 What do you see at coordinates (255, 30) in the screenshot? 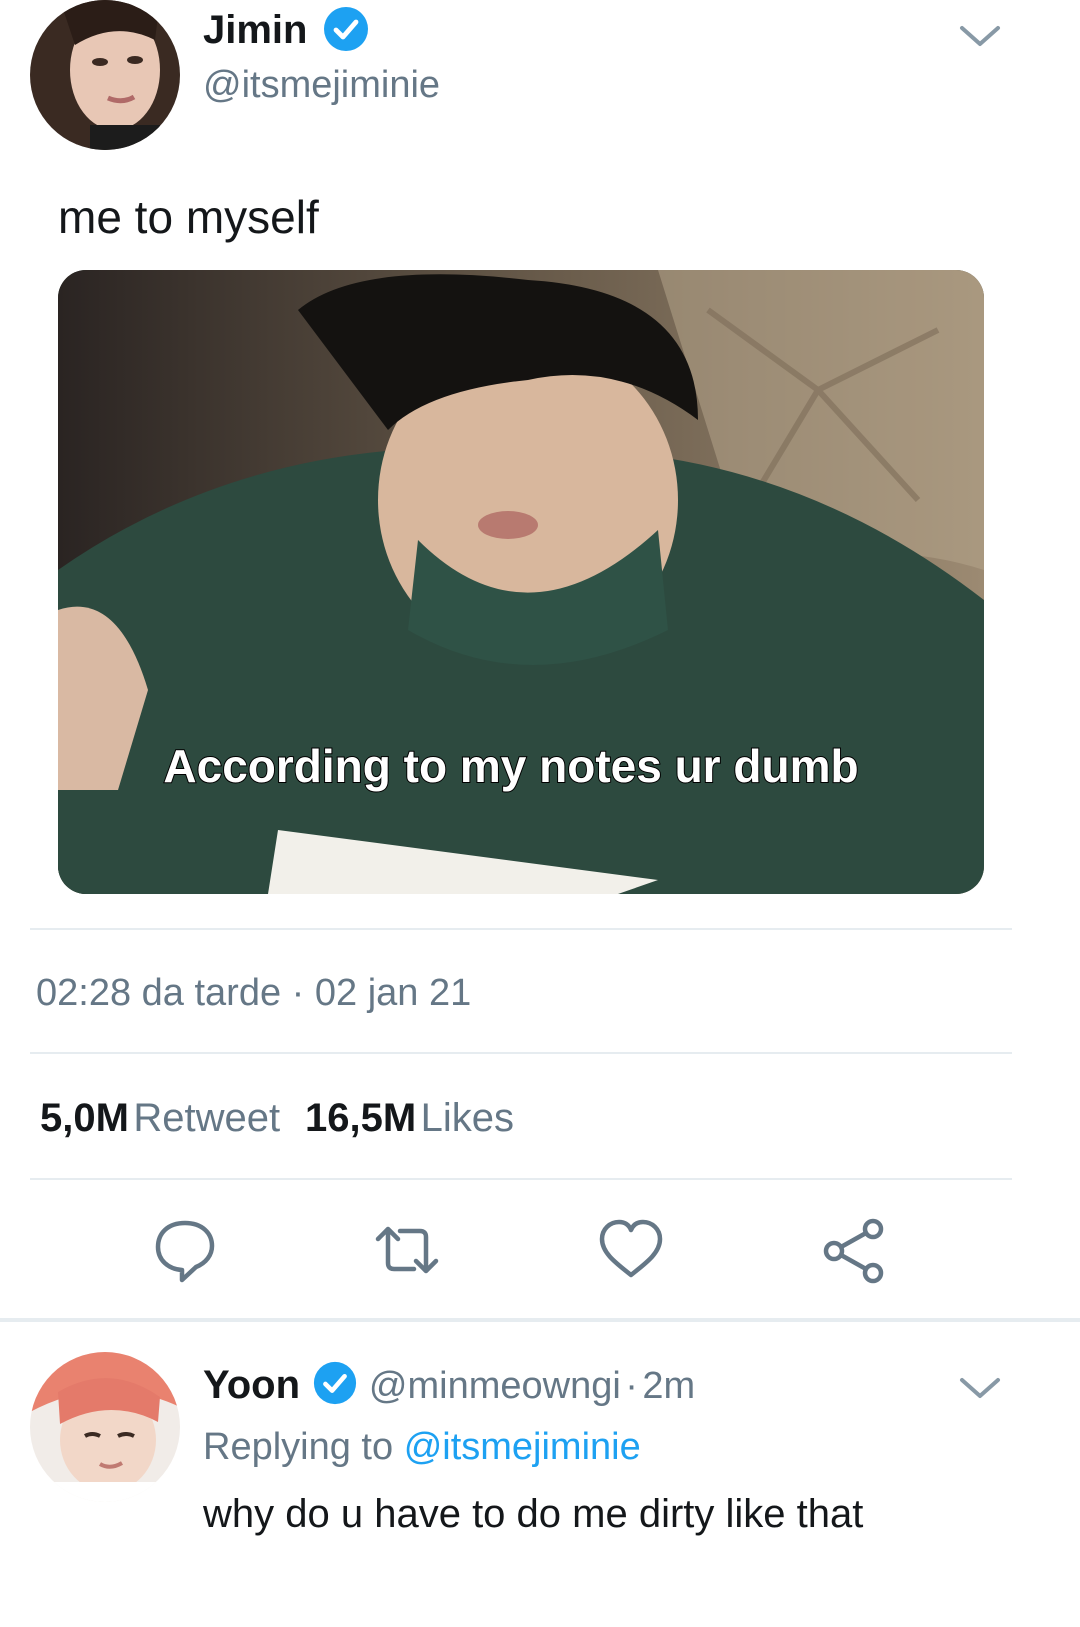
I see `author-name: Jimin` at bounding box center [255, 30].